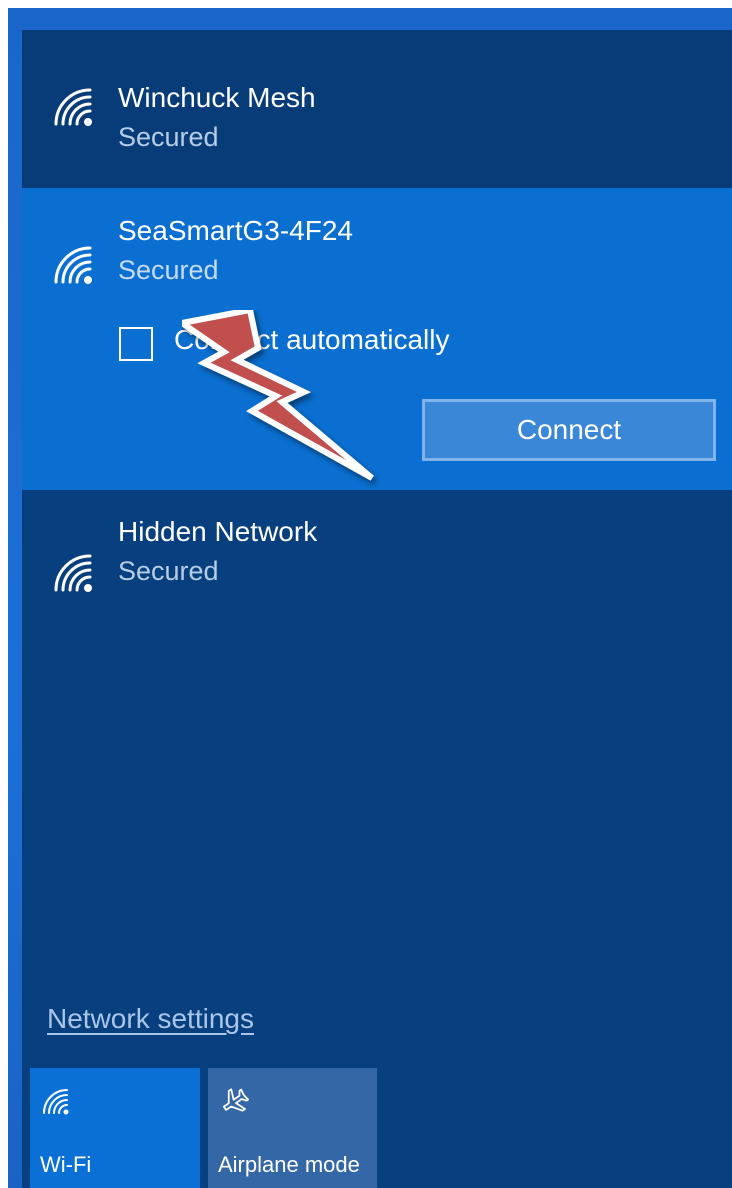 This screenshot has width=732, height=1188. Describe the element at coordinates (311, 340) in the screenshot. I see `connect-automatically-label: Connect automatically` at that location.